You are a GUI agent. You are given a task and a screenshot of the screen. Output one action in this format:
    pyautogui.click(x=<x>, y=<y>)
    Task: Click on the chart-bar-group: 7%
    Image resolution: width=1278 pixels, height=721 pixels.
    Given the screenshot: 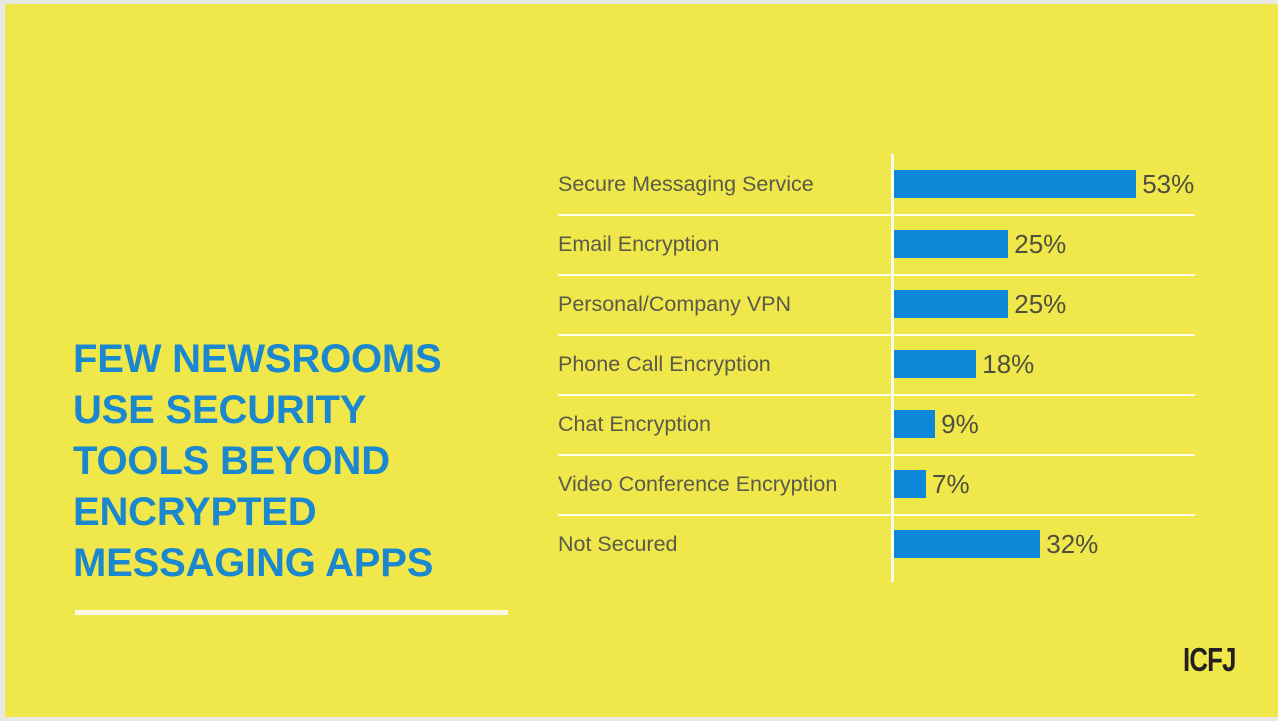 What is the action you would take?
    pyautogui.click(x=932, y=484)
    